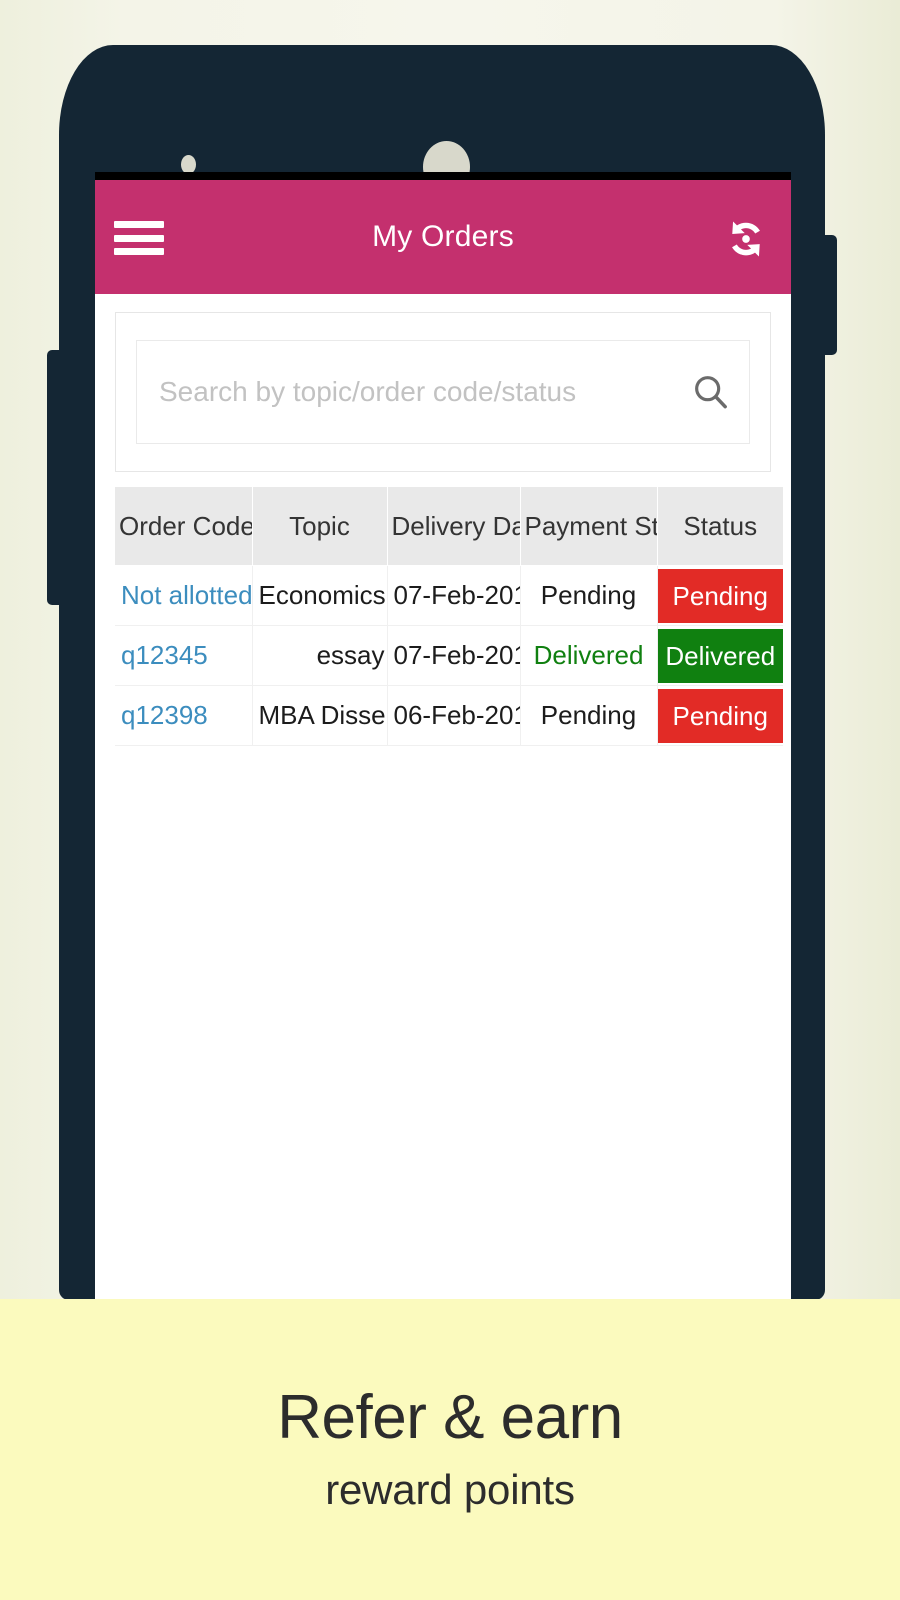 This screenshot has height=1600, width=900. Describe the element at coordinates (320, 595) in the screenshot. I see `cell-topic: Economics` at that location.